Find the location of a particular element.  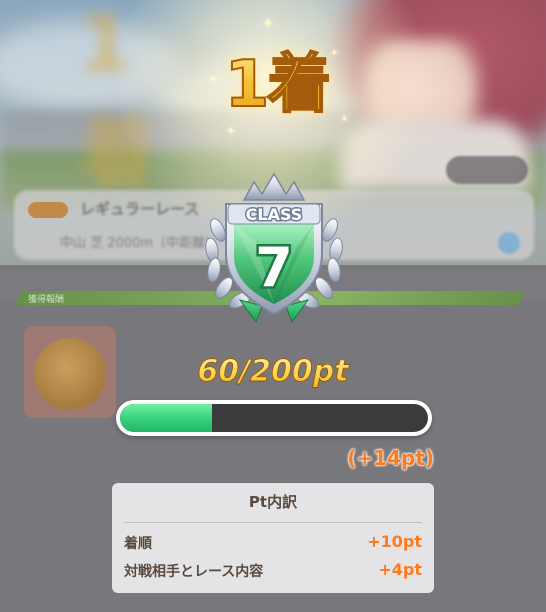

coin-icon is located at coordinates (509, 243).